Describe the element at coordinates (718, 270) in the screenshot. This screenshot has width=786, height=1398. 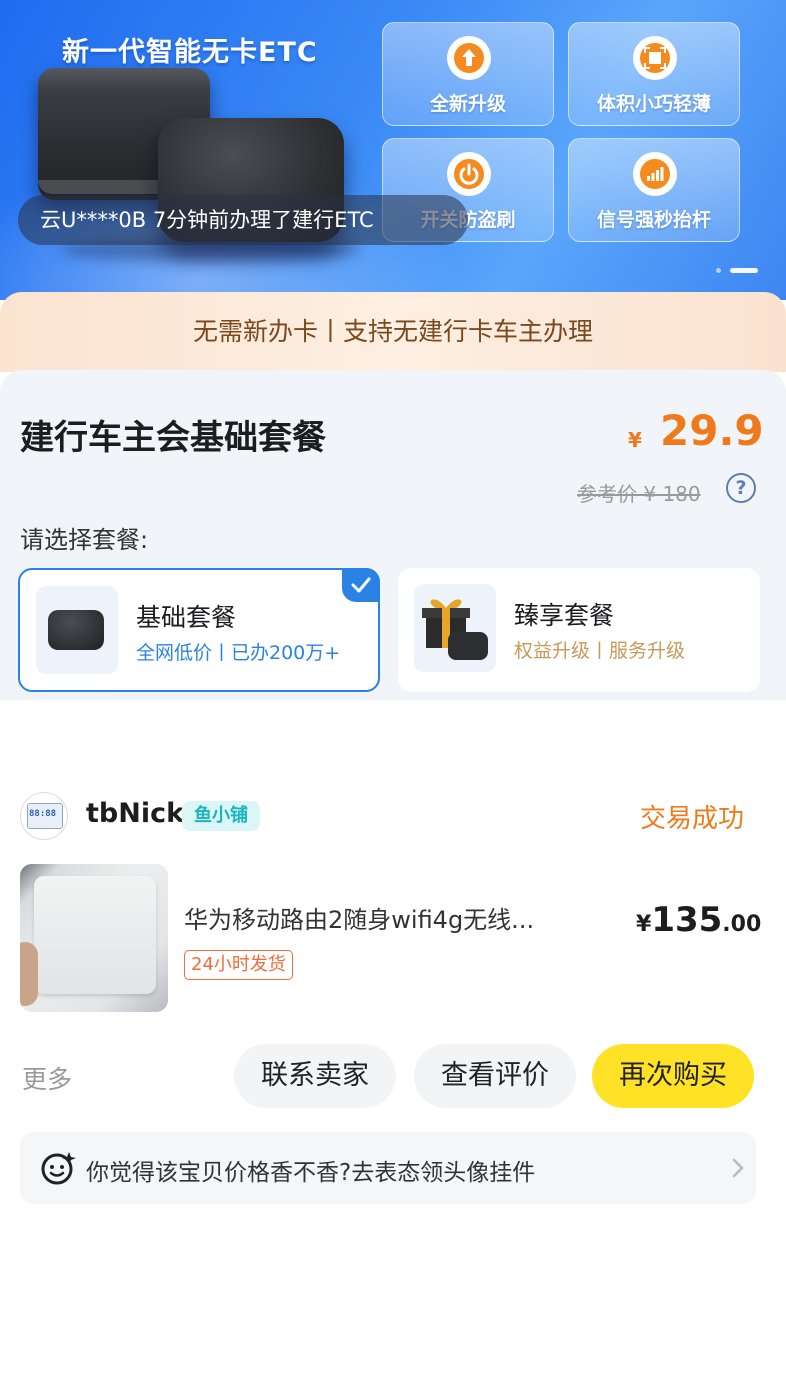
I see `carousel-dot` at that location.